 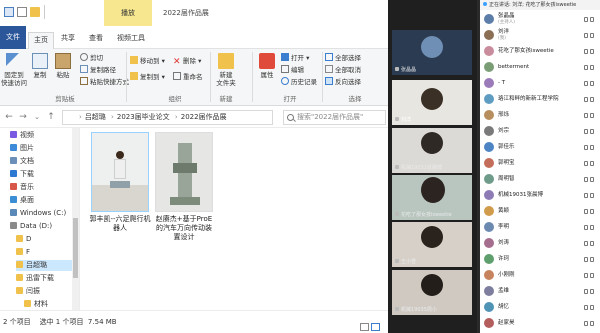 I want to click on video-tile: 刘洋, so click(x=432, y=102).